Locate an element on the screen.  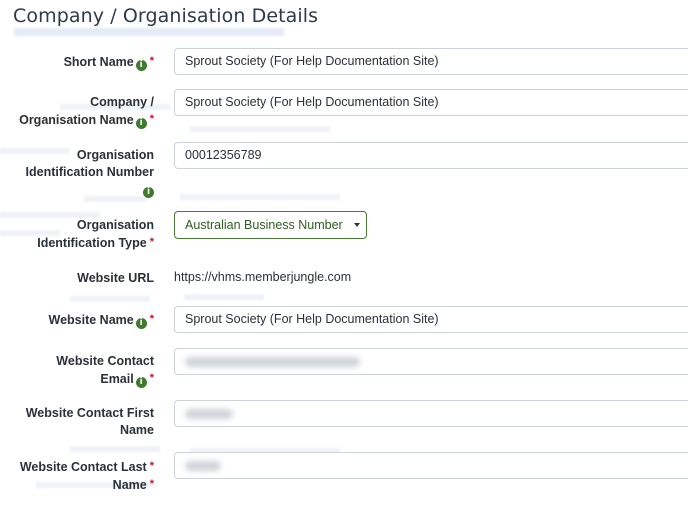
short-name-label: Short Name i * is located at coordinates (108, 63).